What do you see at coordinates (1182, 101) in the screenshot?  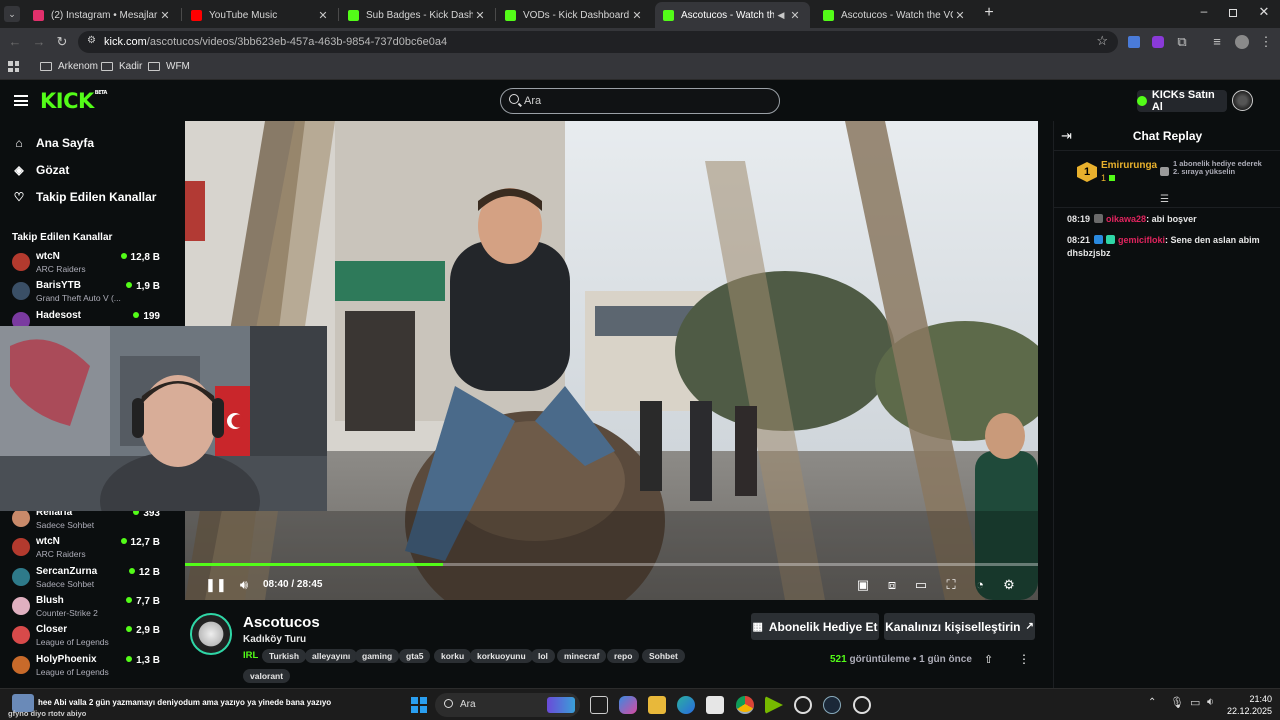 I see `buy-kicks-button: KICKs Satın Al` at bounding box center [1182, 101].